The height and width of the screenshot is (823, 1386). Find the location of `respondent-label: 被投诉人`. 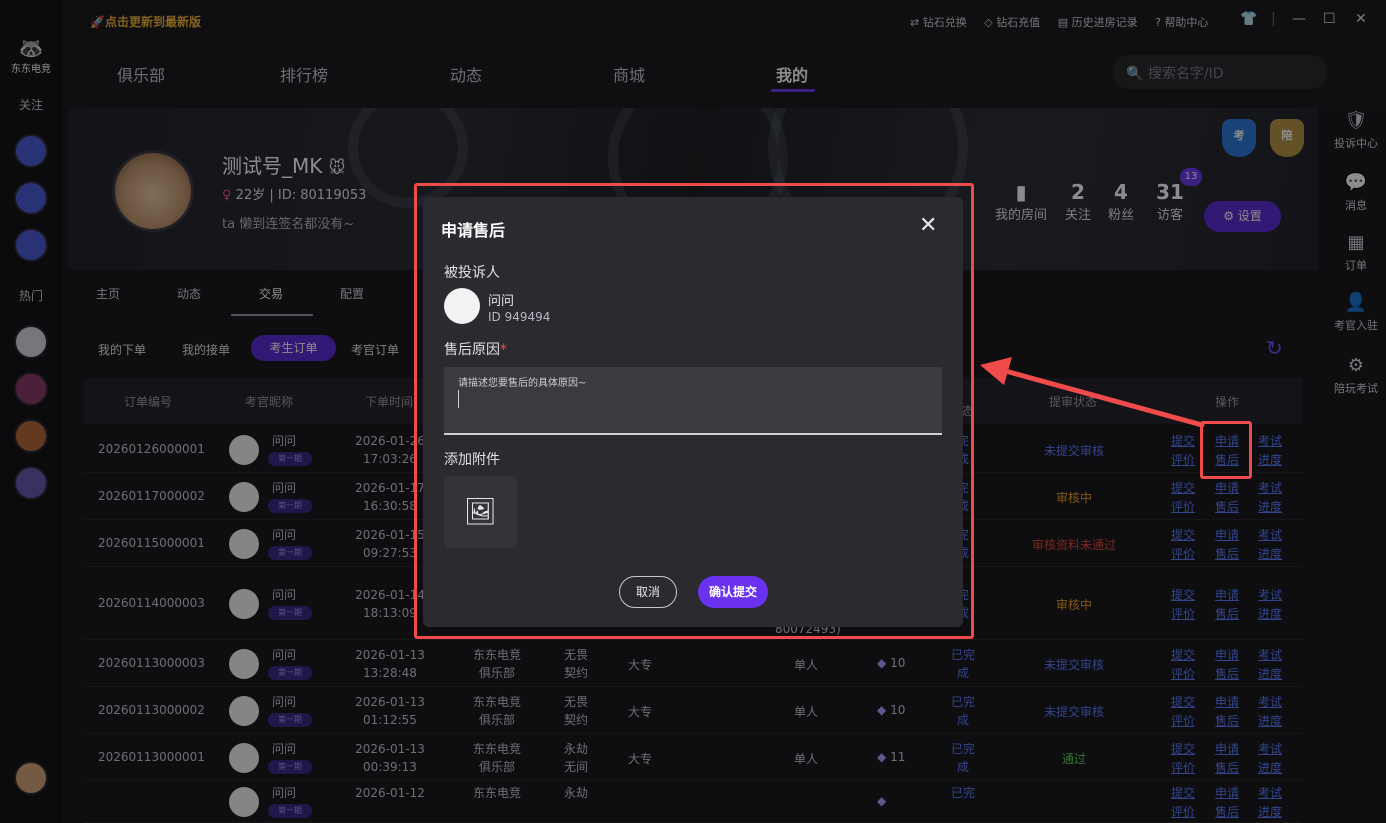

respondent-label: 被投诉人 is located at coordinates (472, 273).